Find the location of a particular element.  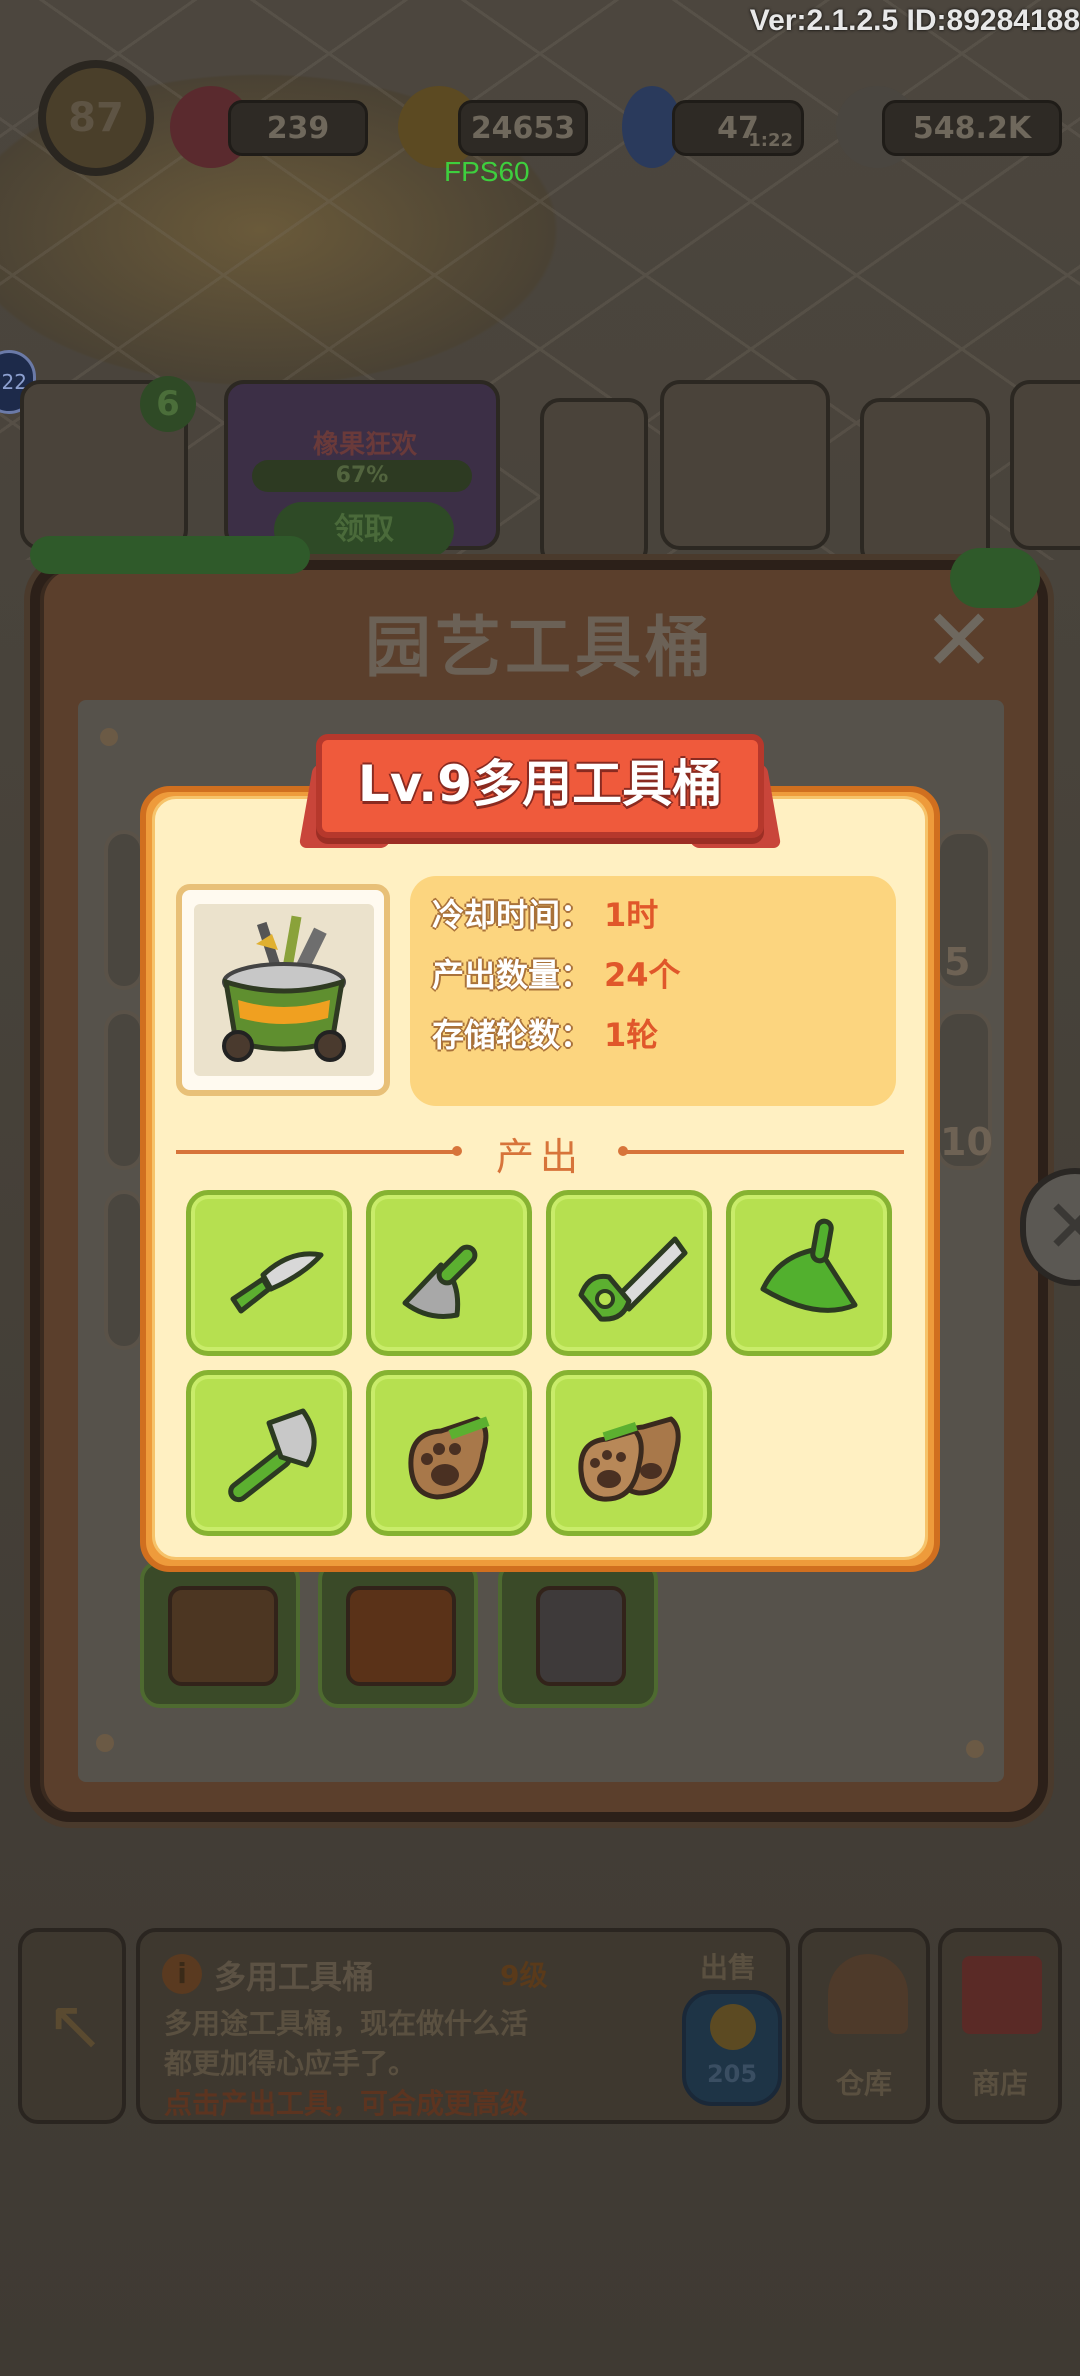

back-button: ↖ is located at coordinates (72, 2026).